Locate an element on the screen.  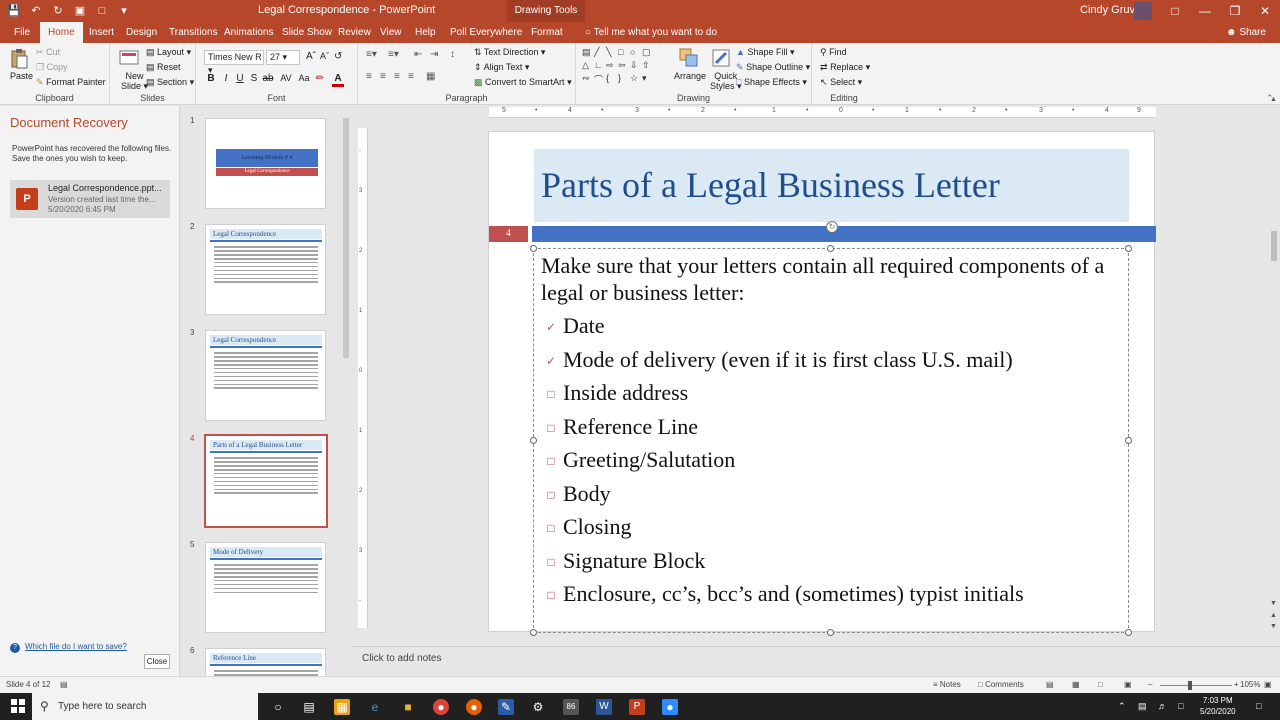
notes-placeholder: Click to add notes is located at coordinates (402, 658).